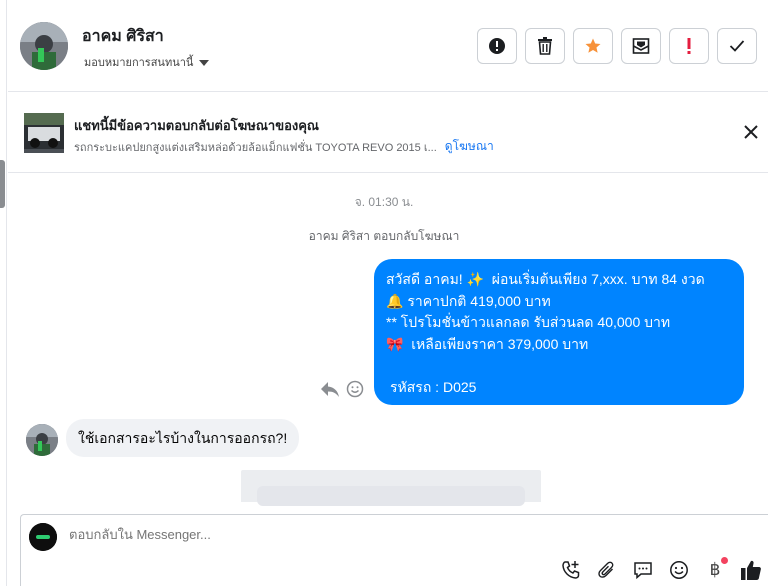 This screenshot has height=586, width=768. What do you see at coordinates (384, 236) in the screenshot?
I see `ad-reply-note: อาคม ศิริสา ตอบกลับโฆษณา` at bounding box center [384, 236].